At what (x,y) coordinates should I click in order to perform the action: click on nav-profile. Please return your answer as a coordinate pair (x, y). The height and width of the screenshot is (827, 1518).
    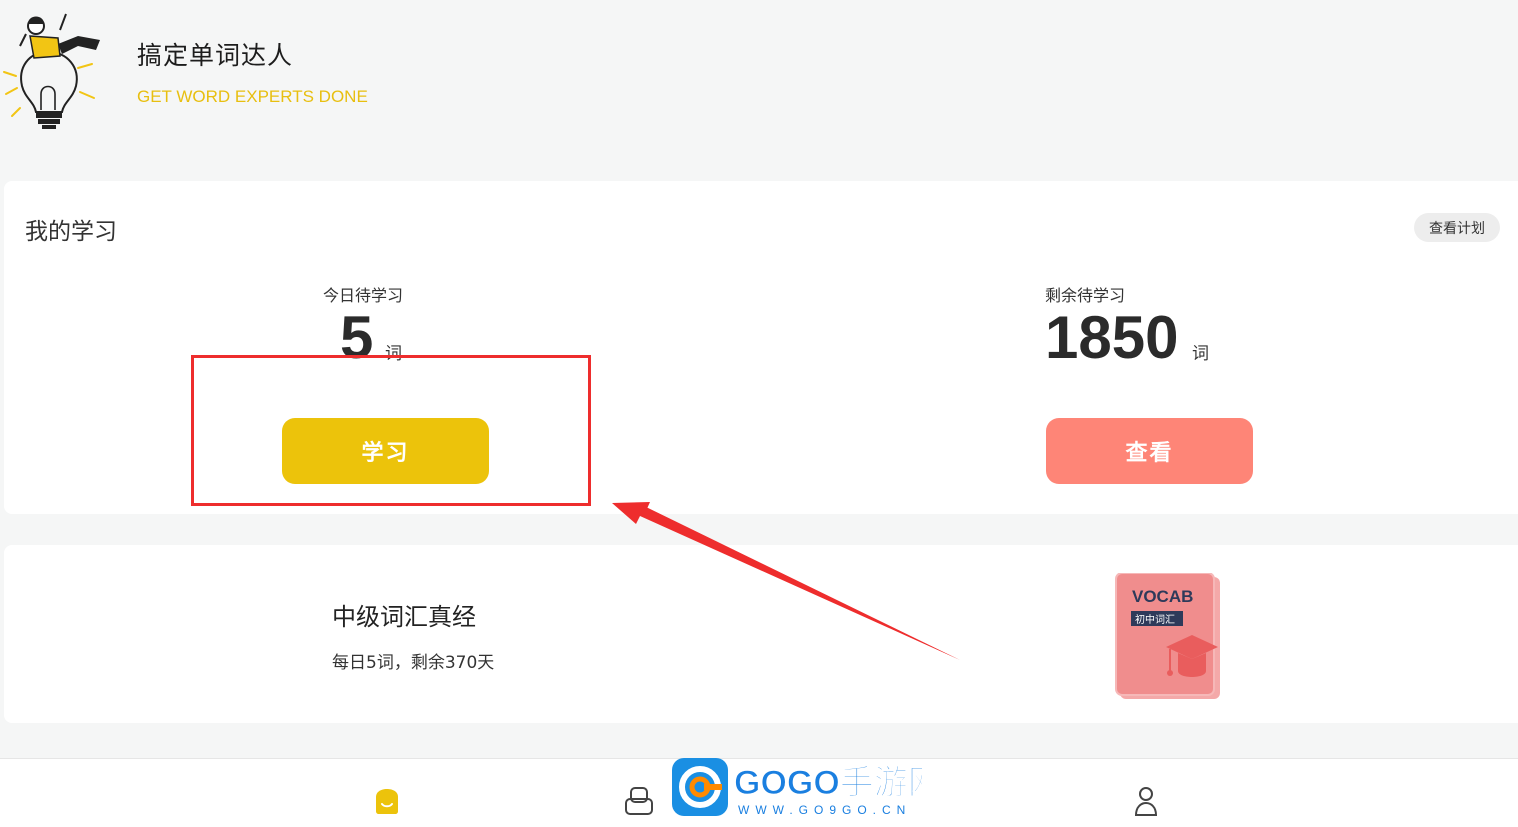
    Looking at the image, I should click on (1146, 801).